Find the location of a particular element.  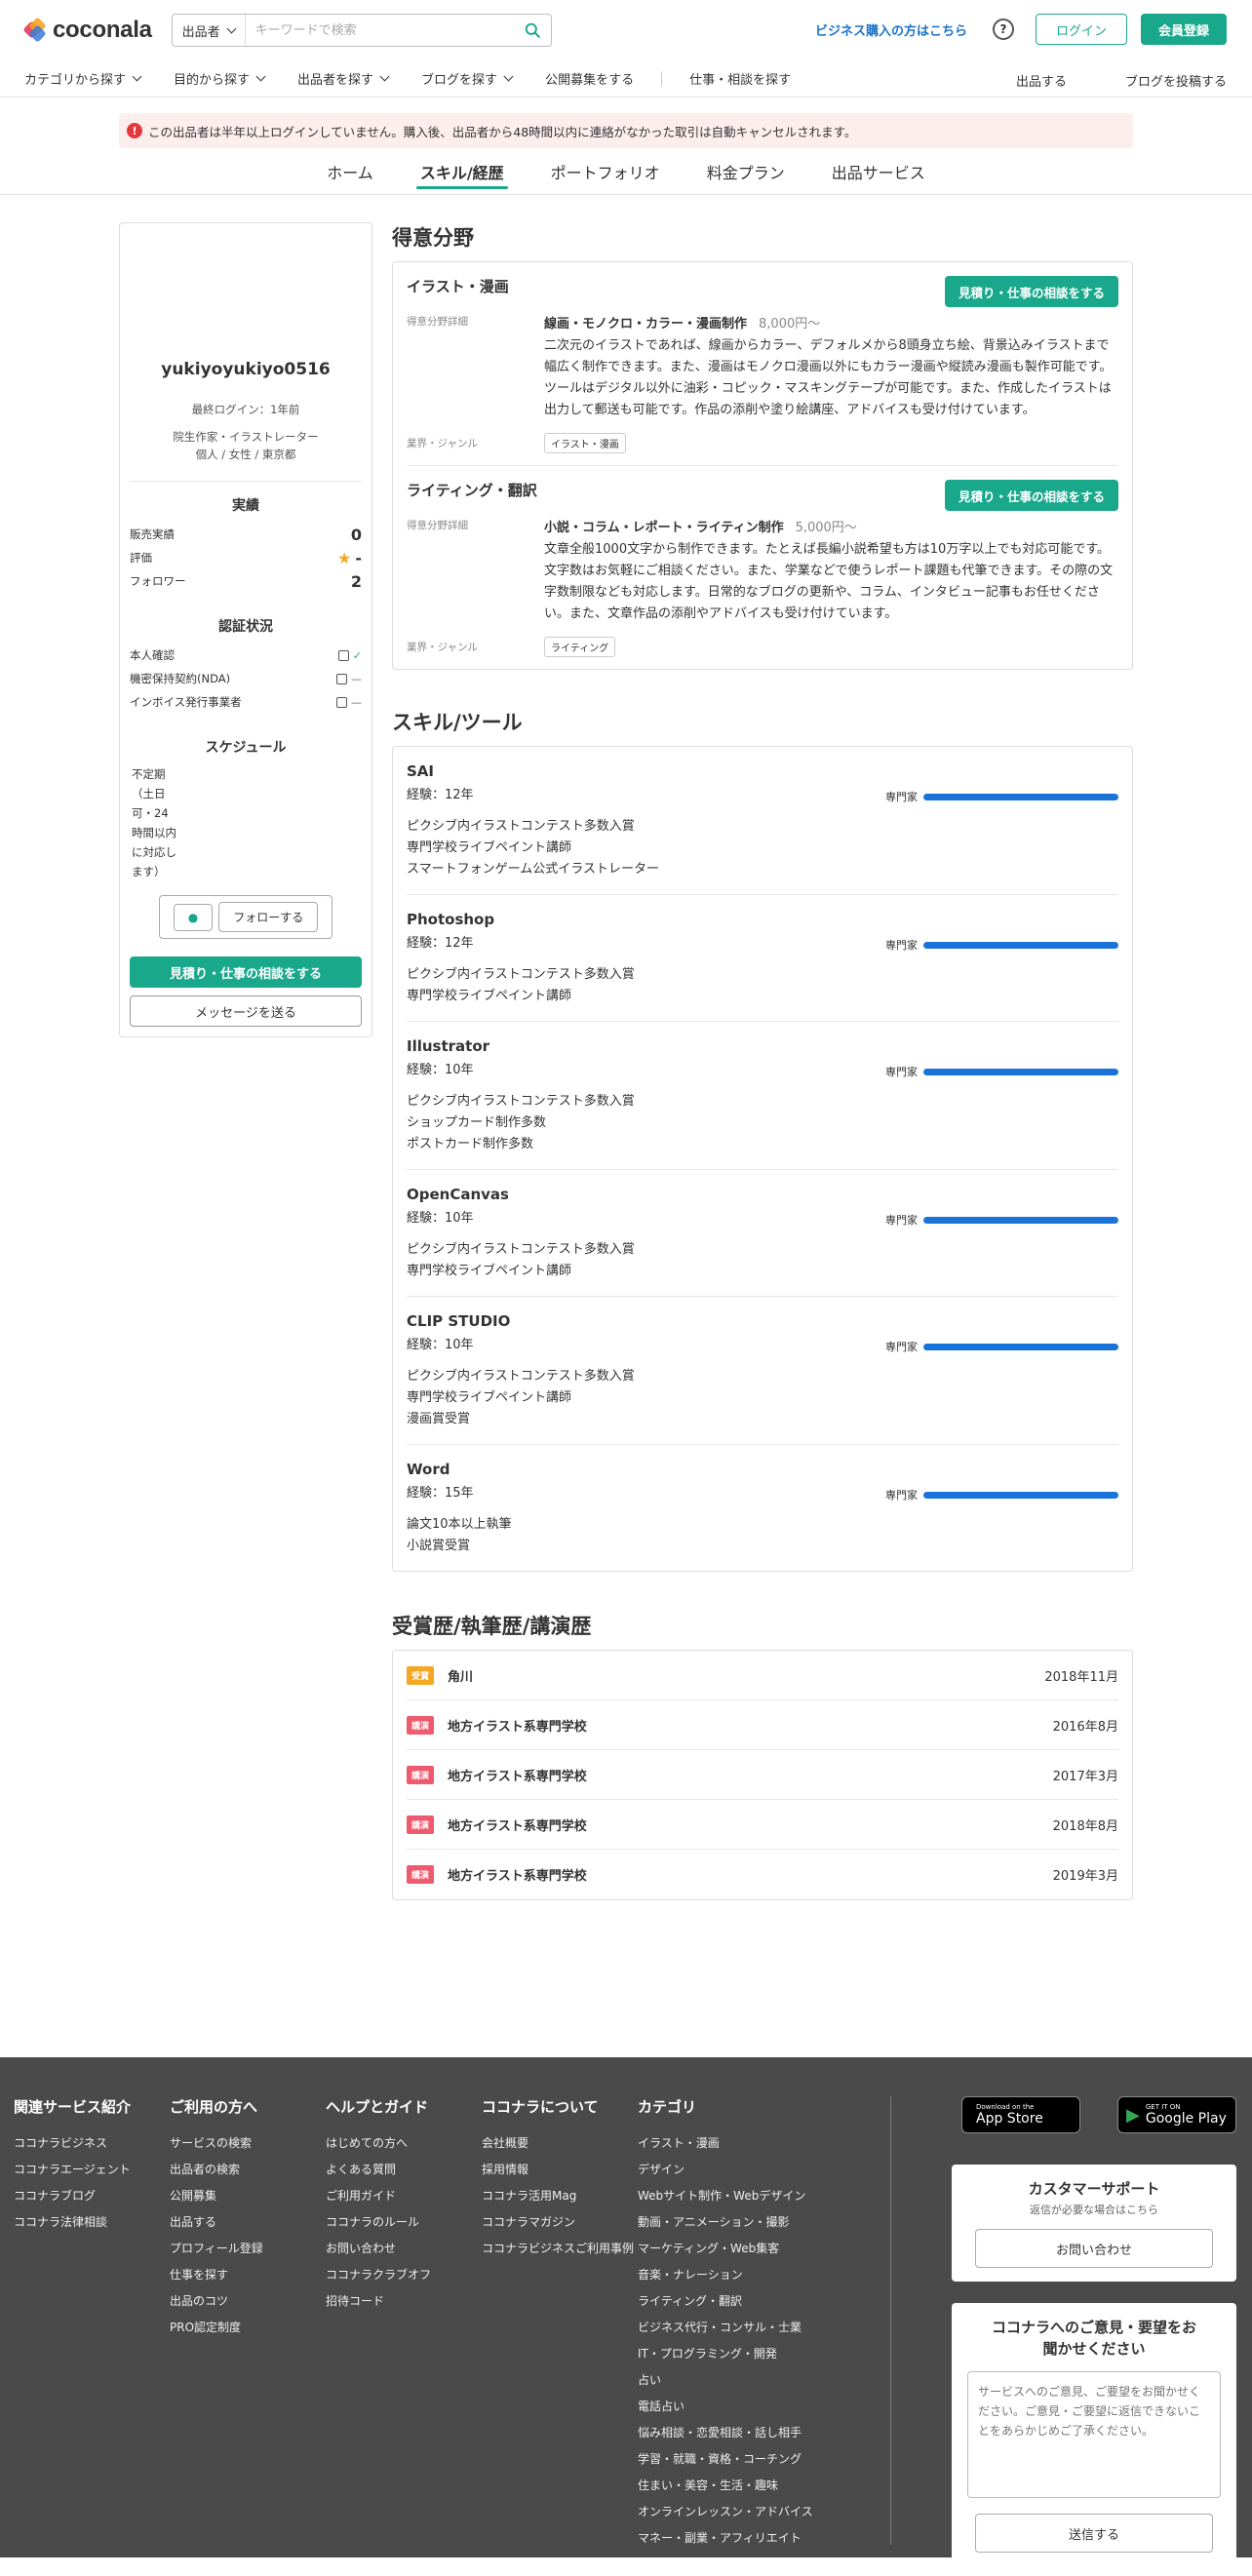

followers-row: フォロワー 2 is located at coordinates (246, 581).